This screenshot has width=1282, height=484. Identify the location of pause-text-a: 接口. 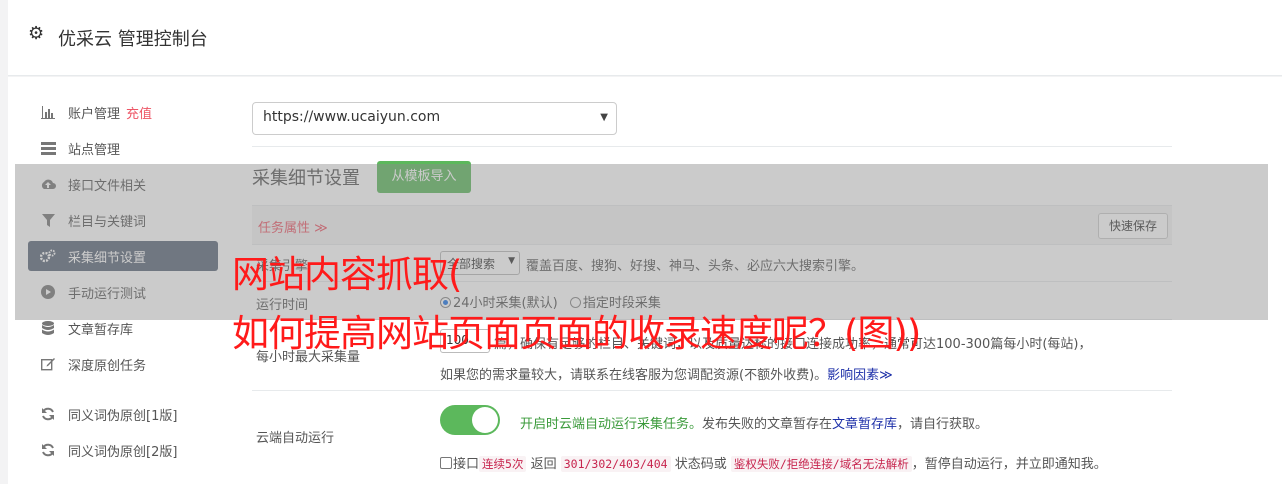
(466, 464).